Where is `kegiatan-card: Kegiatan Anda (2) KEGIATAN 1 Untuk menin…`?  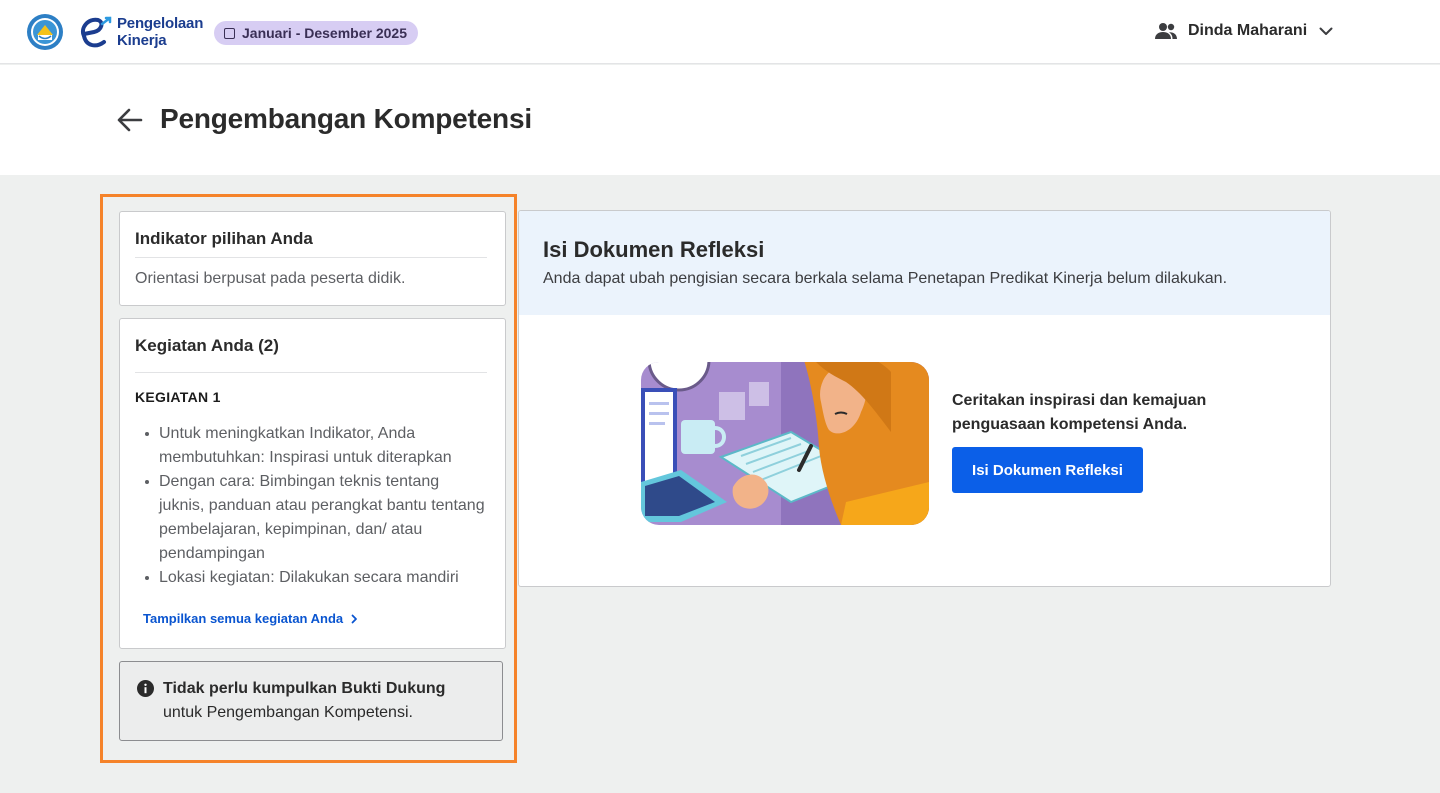 kegiatan-card: Kegiatan Anda (2) KEGIATAN 1 Untuk menin… is located at coordinates (312, 483).